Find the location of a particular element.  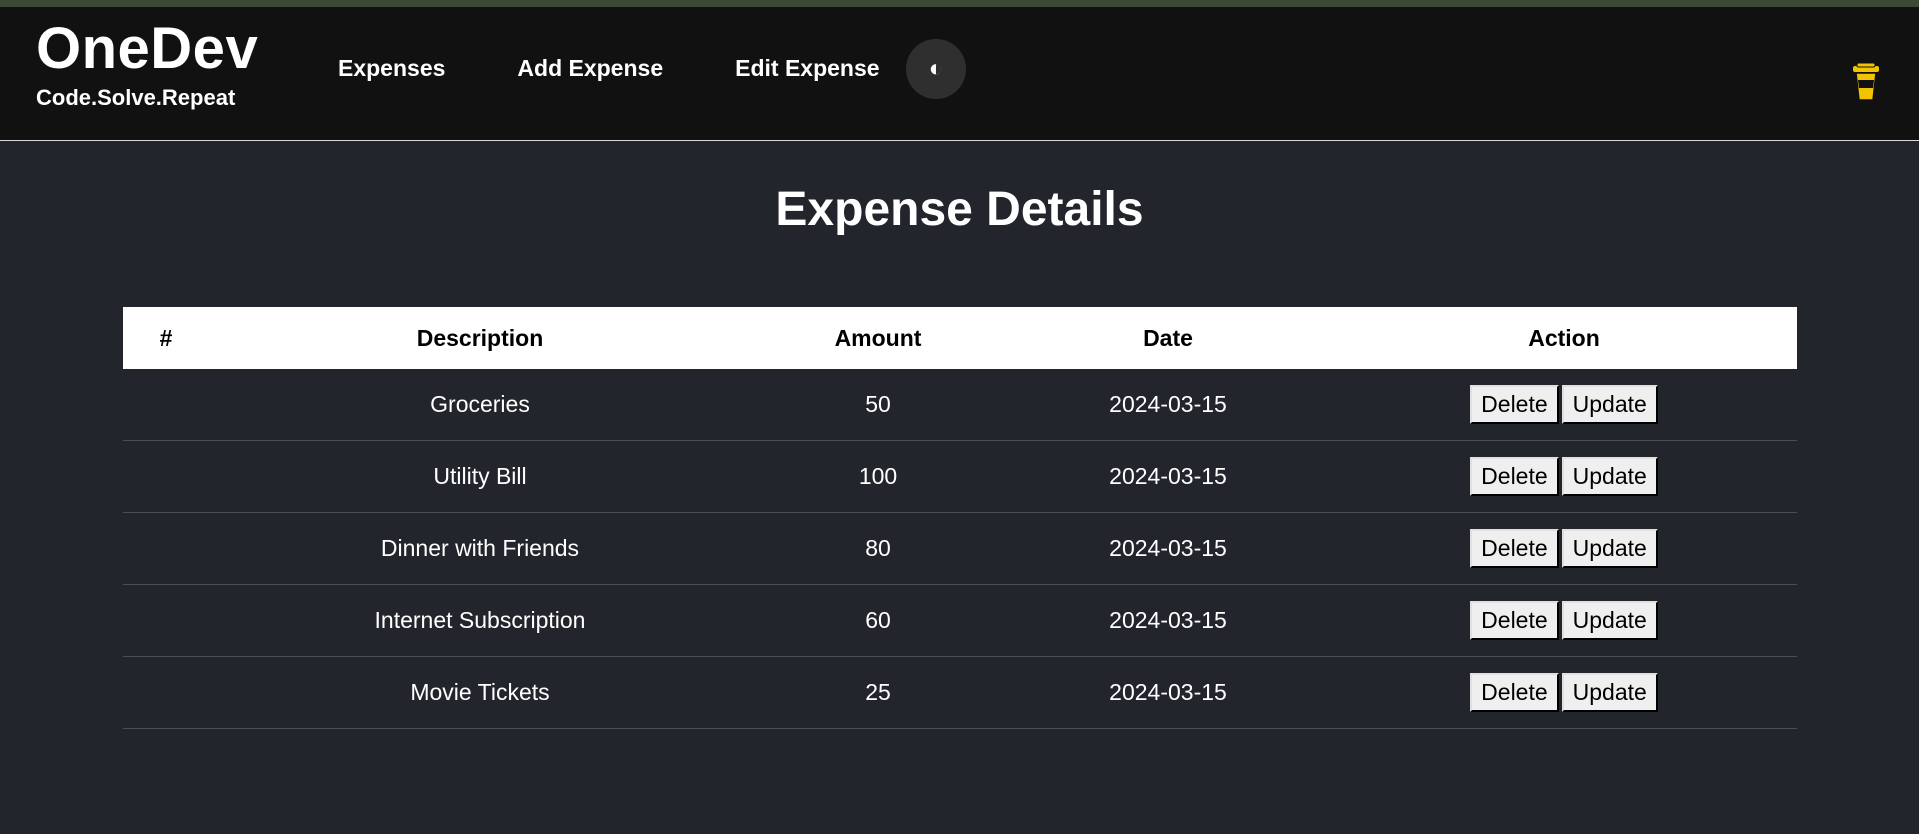

description-cell: Dinner with Friends is located at coordinates (480, 548).